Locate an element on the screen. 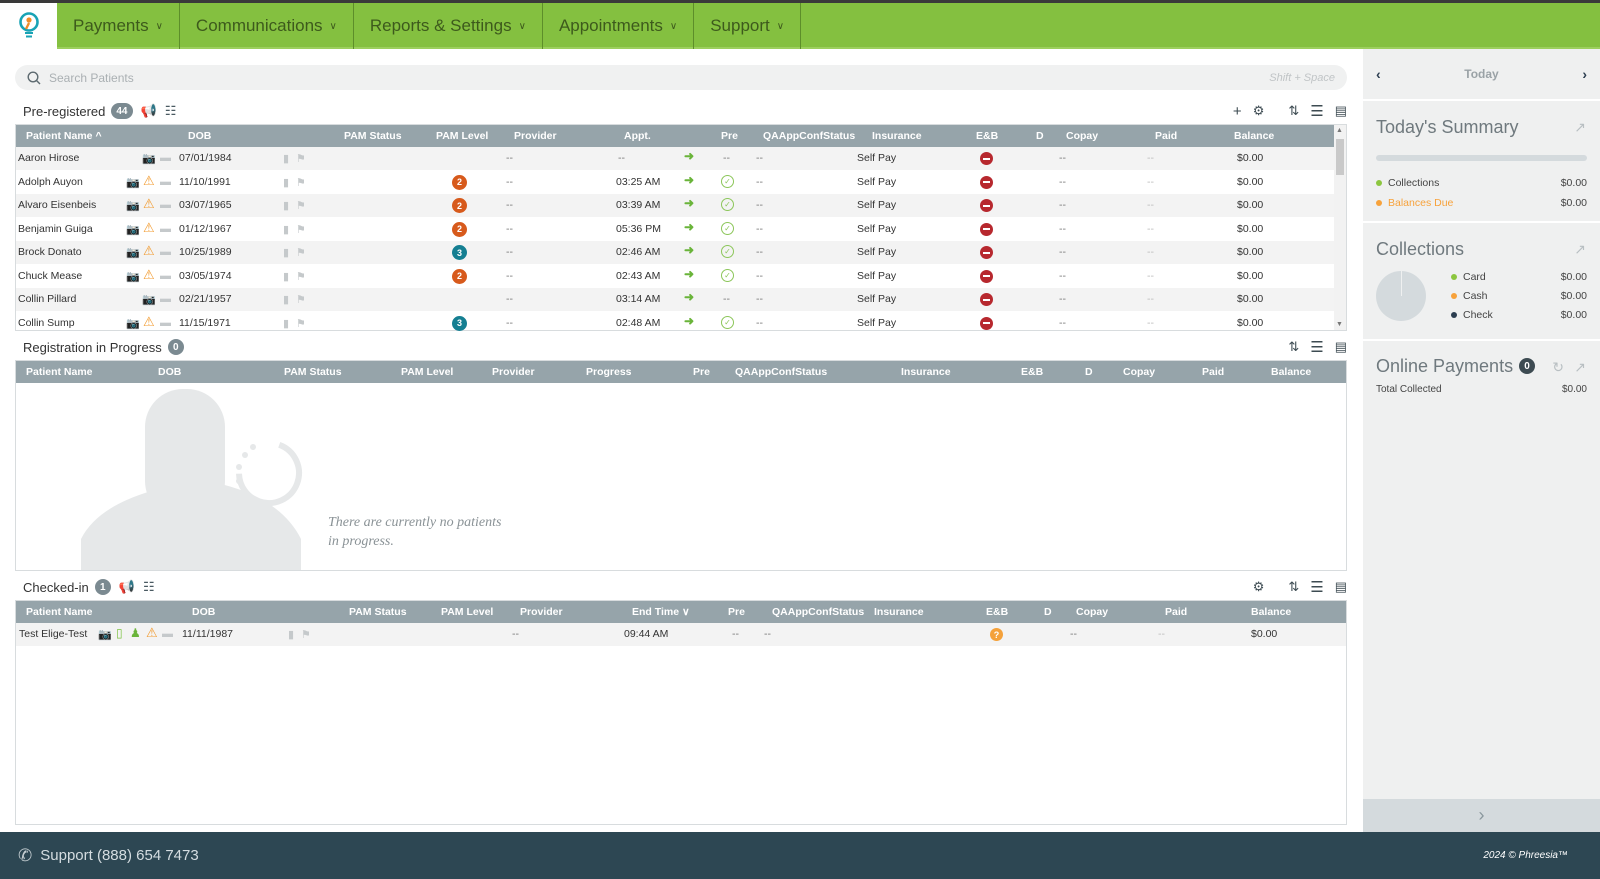 The image size is (1600, 879). col-provider: Provider is located at coordinates (541, 612).